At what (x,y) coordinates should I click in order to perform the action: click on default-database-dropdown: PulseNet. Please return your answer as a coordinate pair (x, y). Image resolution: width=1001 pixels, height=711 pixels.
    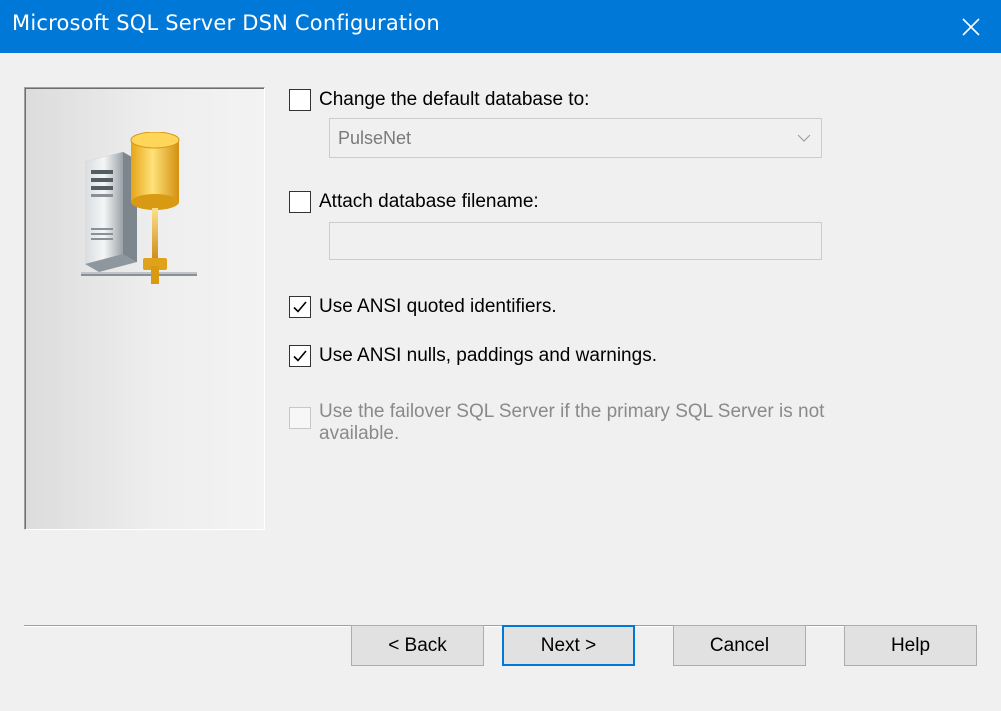
    Looking at the image, I should click on (575, 138).